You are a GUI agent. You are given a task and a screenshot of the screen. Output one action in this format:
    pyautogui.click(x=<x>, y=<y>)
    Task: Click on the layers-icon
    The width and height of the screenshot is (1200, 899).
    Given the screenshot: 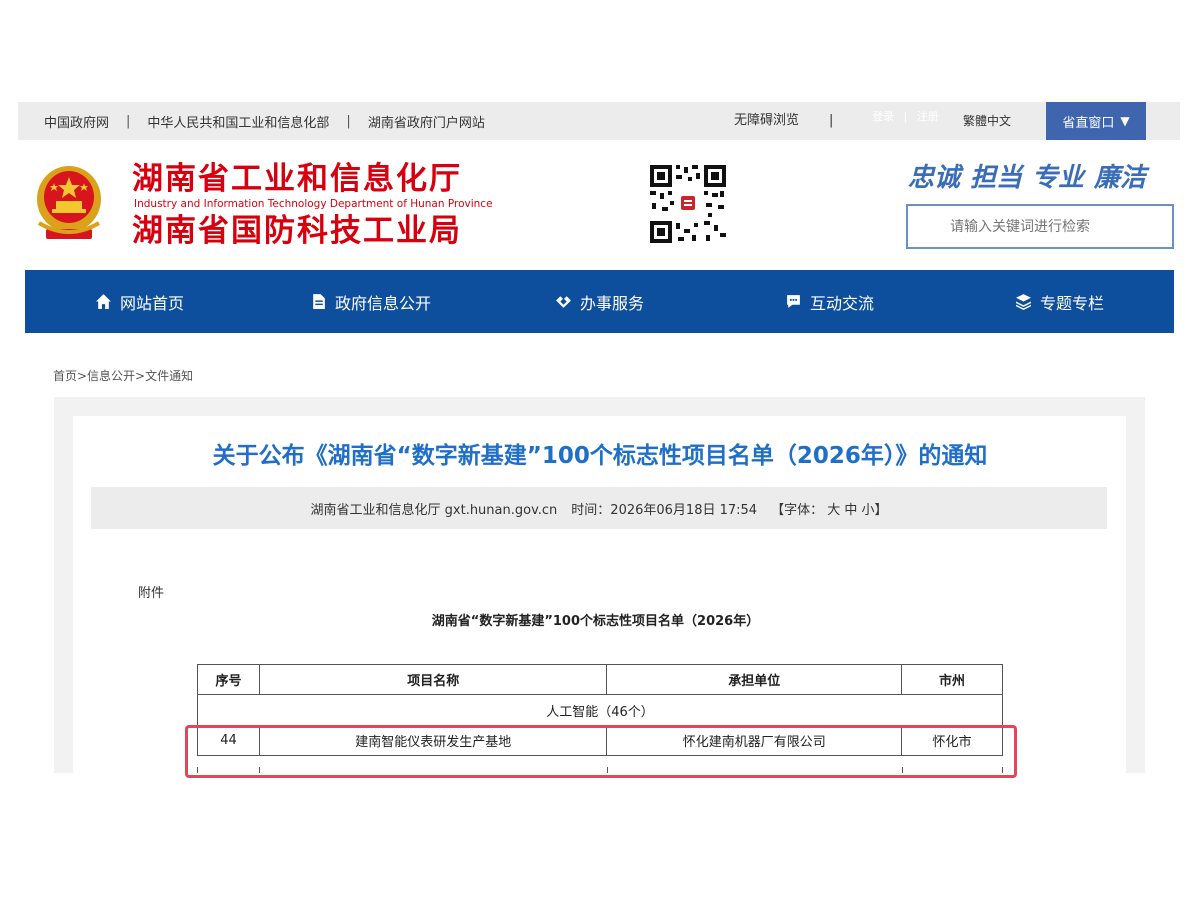 What is the action you would take?
    pyautogui.click(x=1023, y=302)
    